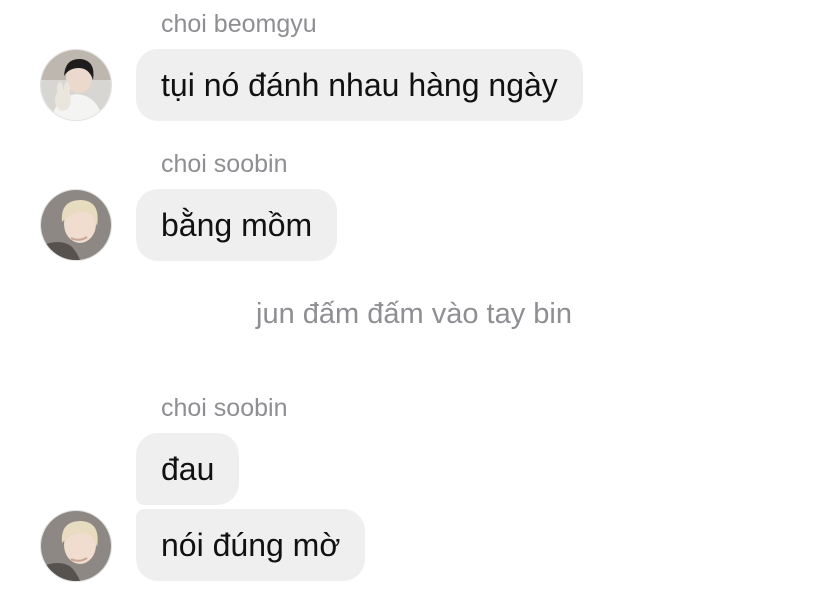  I want to click on sender-name-beomgyu: choi beomgyu, so click(239, 24).